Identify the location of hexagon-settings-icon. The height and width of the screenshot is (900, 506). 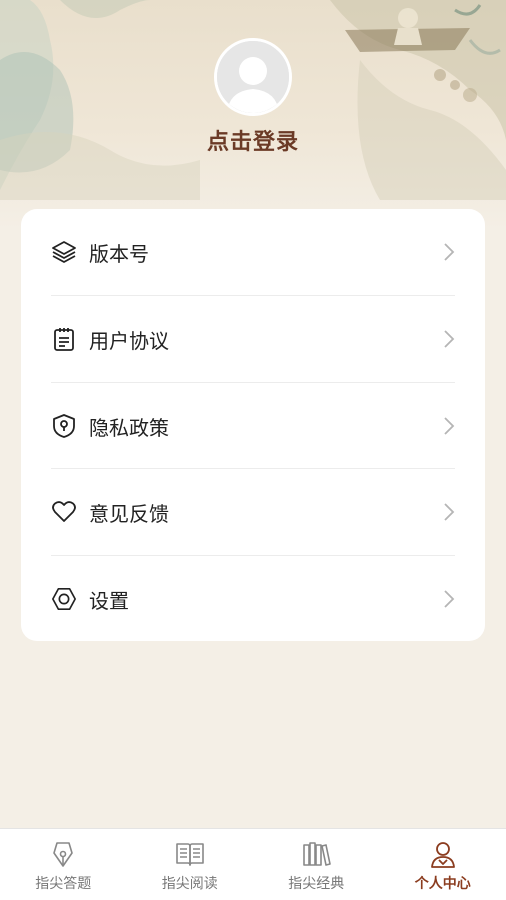
(64, 599).